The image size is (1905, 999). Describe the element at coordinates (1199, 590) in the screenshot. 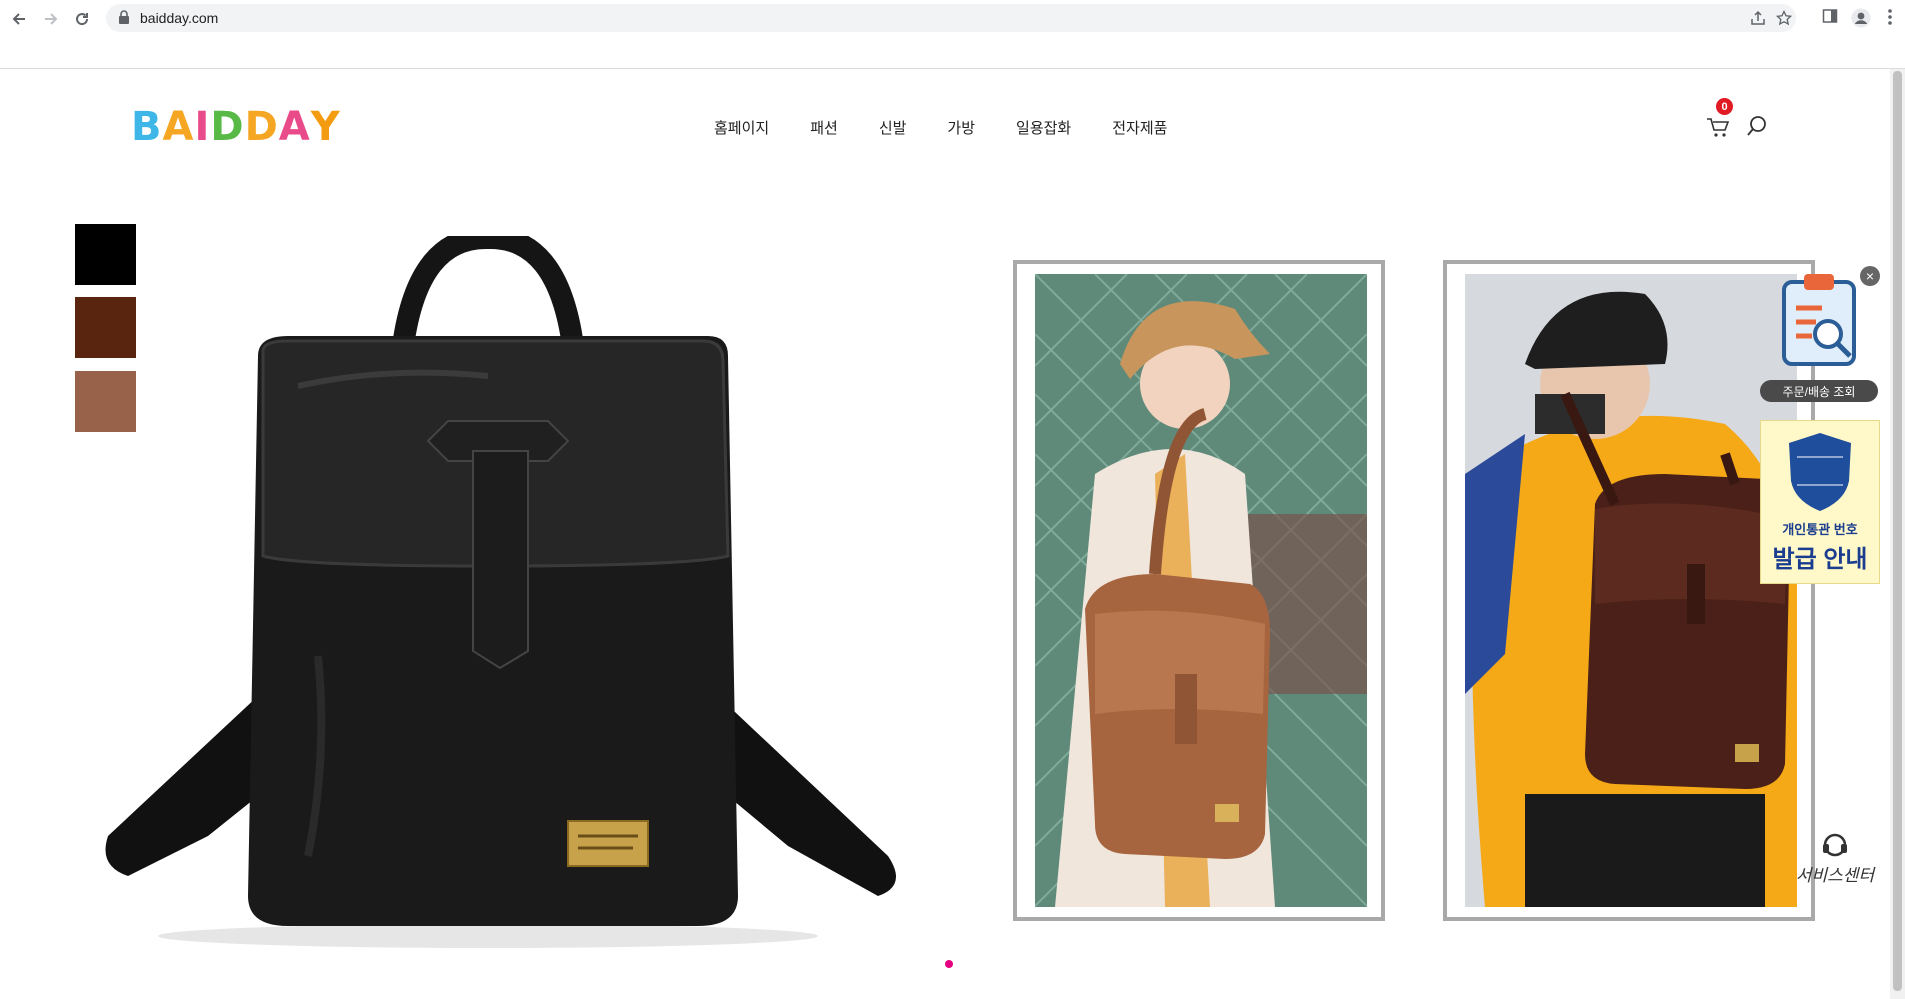

I see `lifestyle-photo-woman` at that location.